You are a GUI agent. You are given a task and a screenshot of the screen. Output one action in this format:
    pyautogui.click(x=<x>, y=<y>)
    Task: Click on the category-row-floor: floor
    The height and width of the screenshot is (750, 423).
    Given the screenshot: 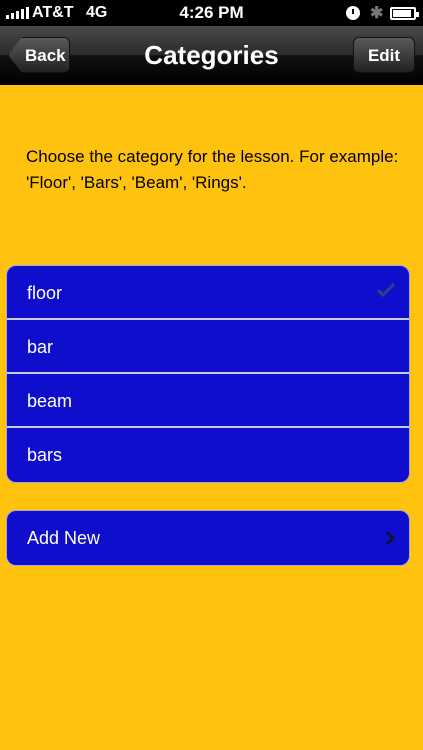 What is the action you would take?
    pyautogui.click(x=208, y=293)
    